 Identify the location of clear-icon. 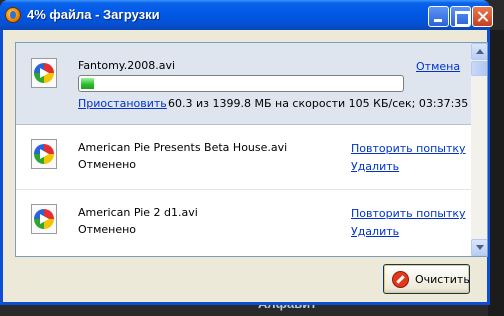
(400, 279).